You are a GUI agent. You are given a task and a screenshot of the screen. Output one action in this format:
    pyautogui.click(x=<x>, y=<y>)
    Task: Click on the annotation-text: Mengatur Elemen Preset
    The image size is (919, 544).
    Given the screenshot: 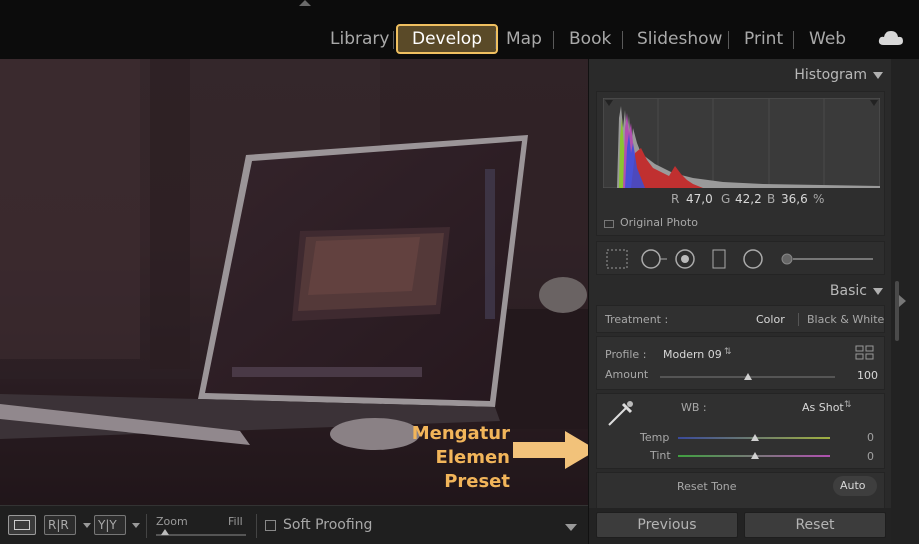 What is the action you would take?
    pyautogui.click(x=440, y=458)
    